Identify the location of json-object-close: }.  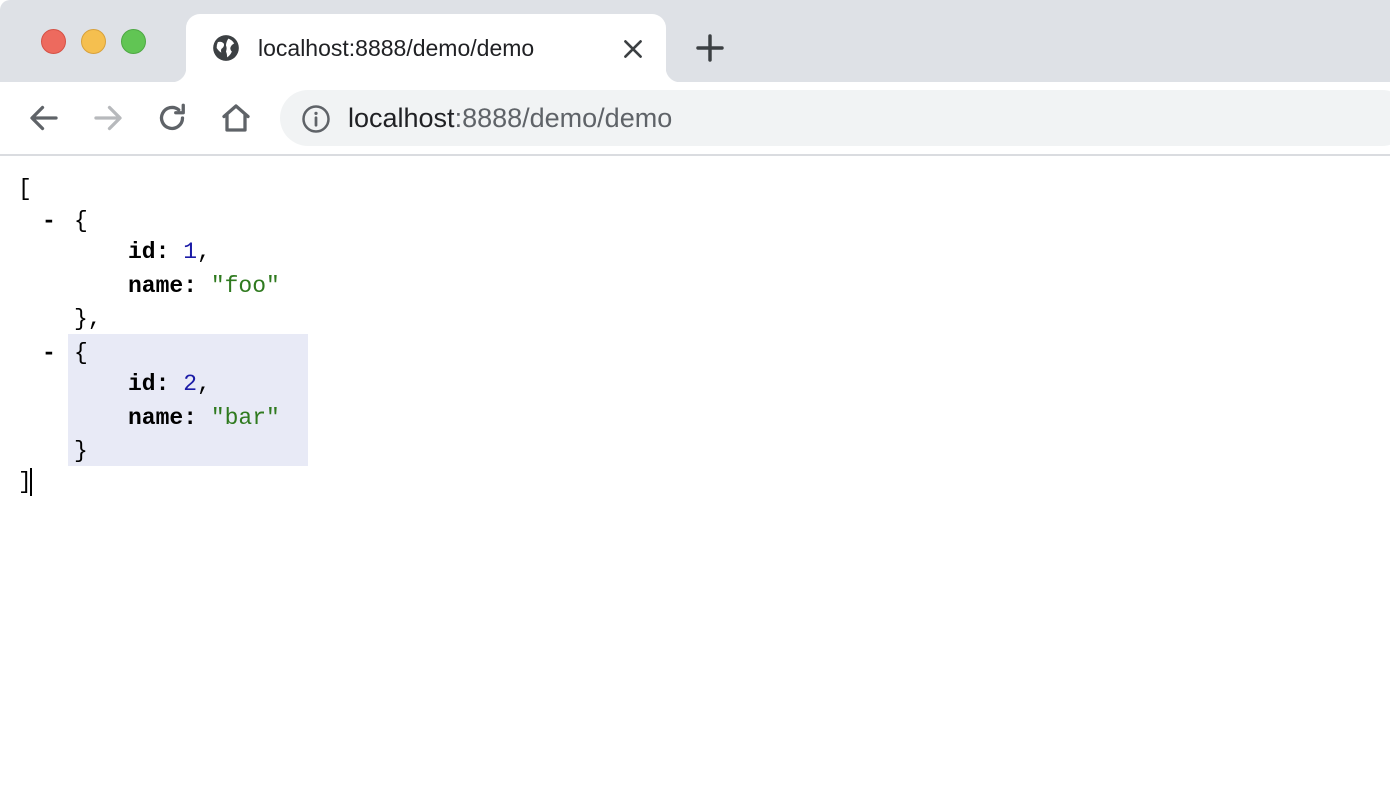
(81, 451).